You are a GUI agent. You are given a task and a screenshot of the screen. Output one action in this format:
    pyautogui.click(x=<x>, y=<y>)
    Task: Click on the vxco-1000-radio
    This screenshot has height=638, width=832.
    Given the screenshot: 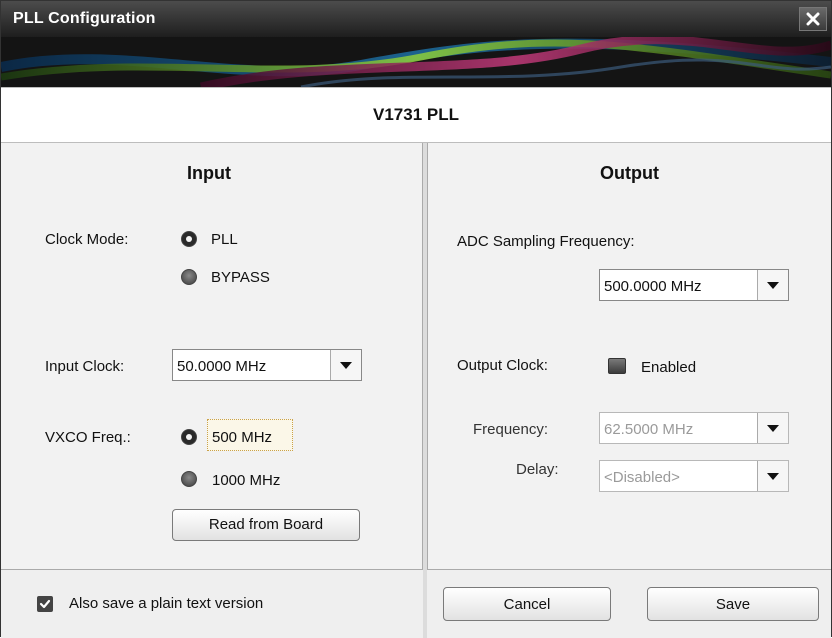 What is the action you would take?
    pyautogui.click(x=189, y=479)
    